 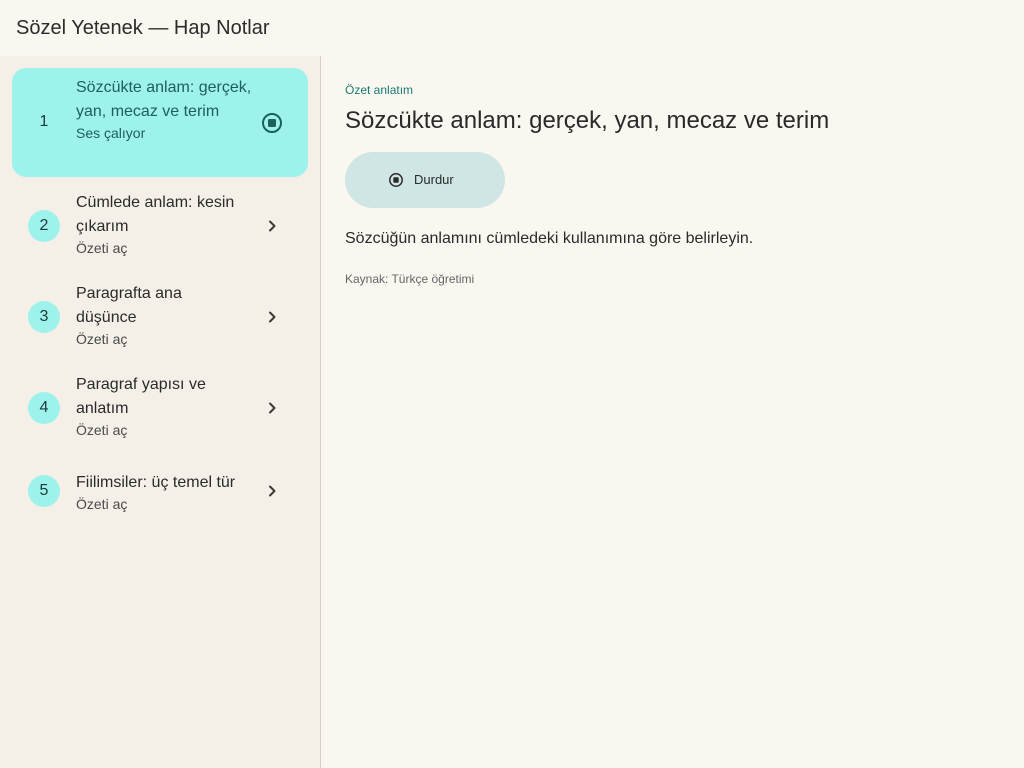 I want to click on section-label: Özet anlatım, so click(x=379, y=90).